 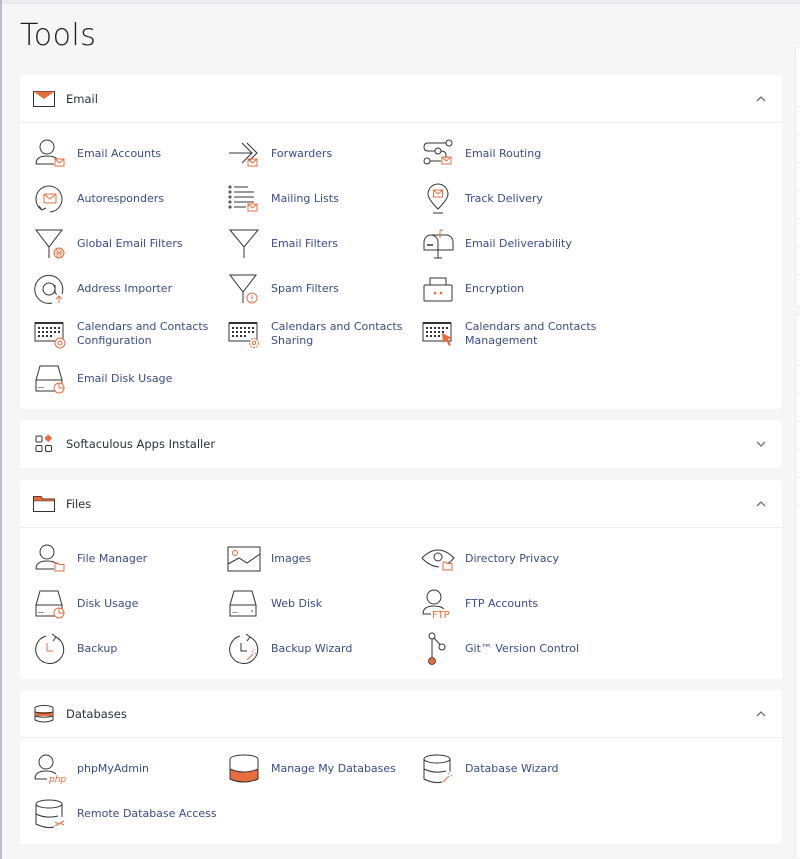 I want to click on list-mail-icon, so click(x=244, y=199).